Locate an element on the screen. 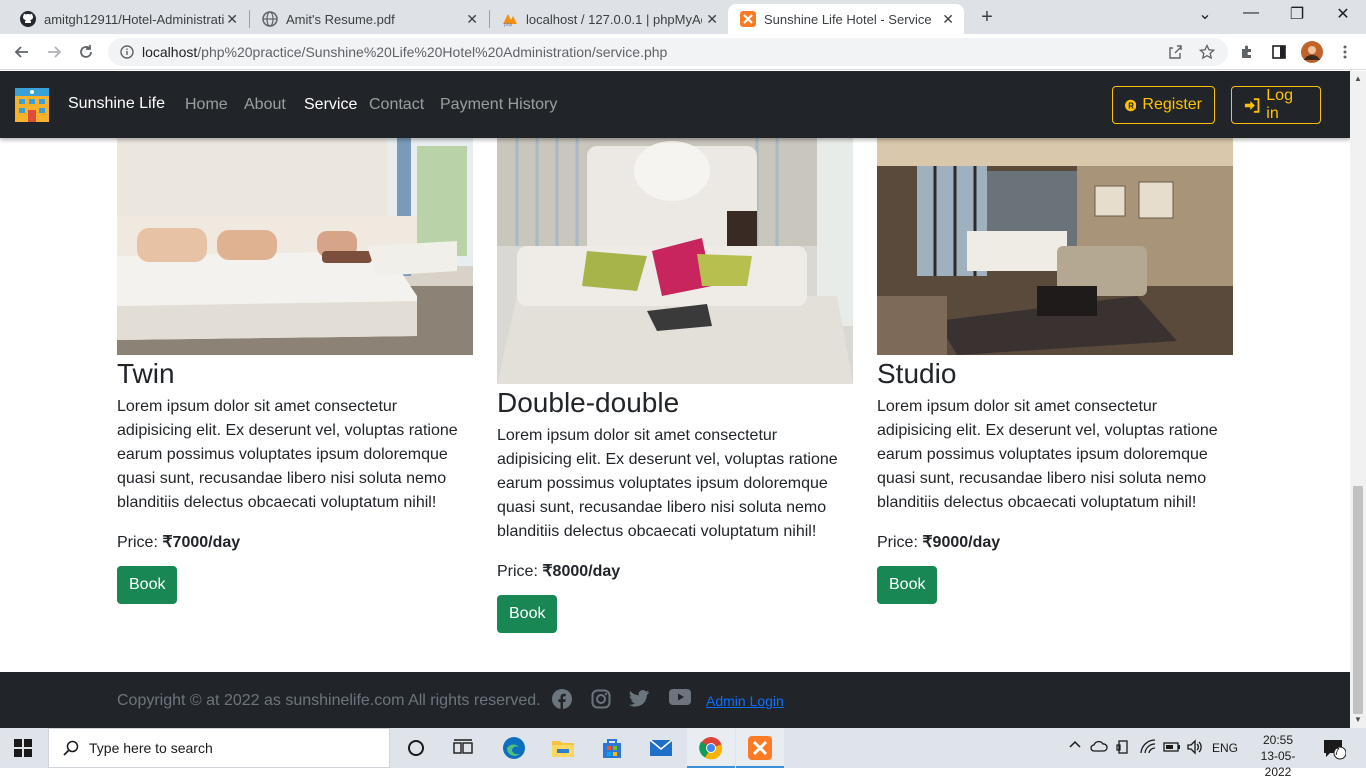 The height and width of the screenshot is (780, 1366). new-tab-button: + is located at coordinates (987, 17).